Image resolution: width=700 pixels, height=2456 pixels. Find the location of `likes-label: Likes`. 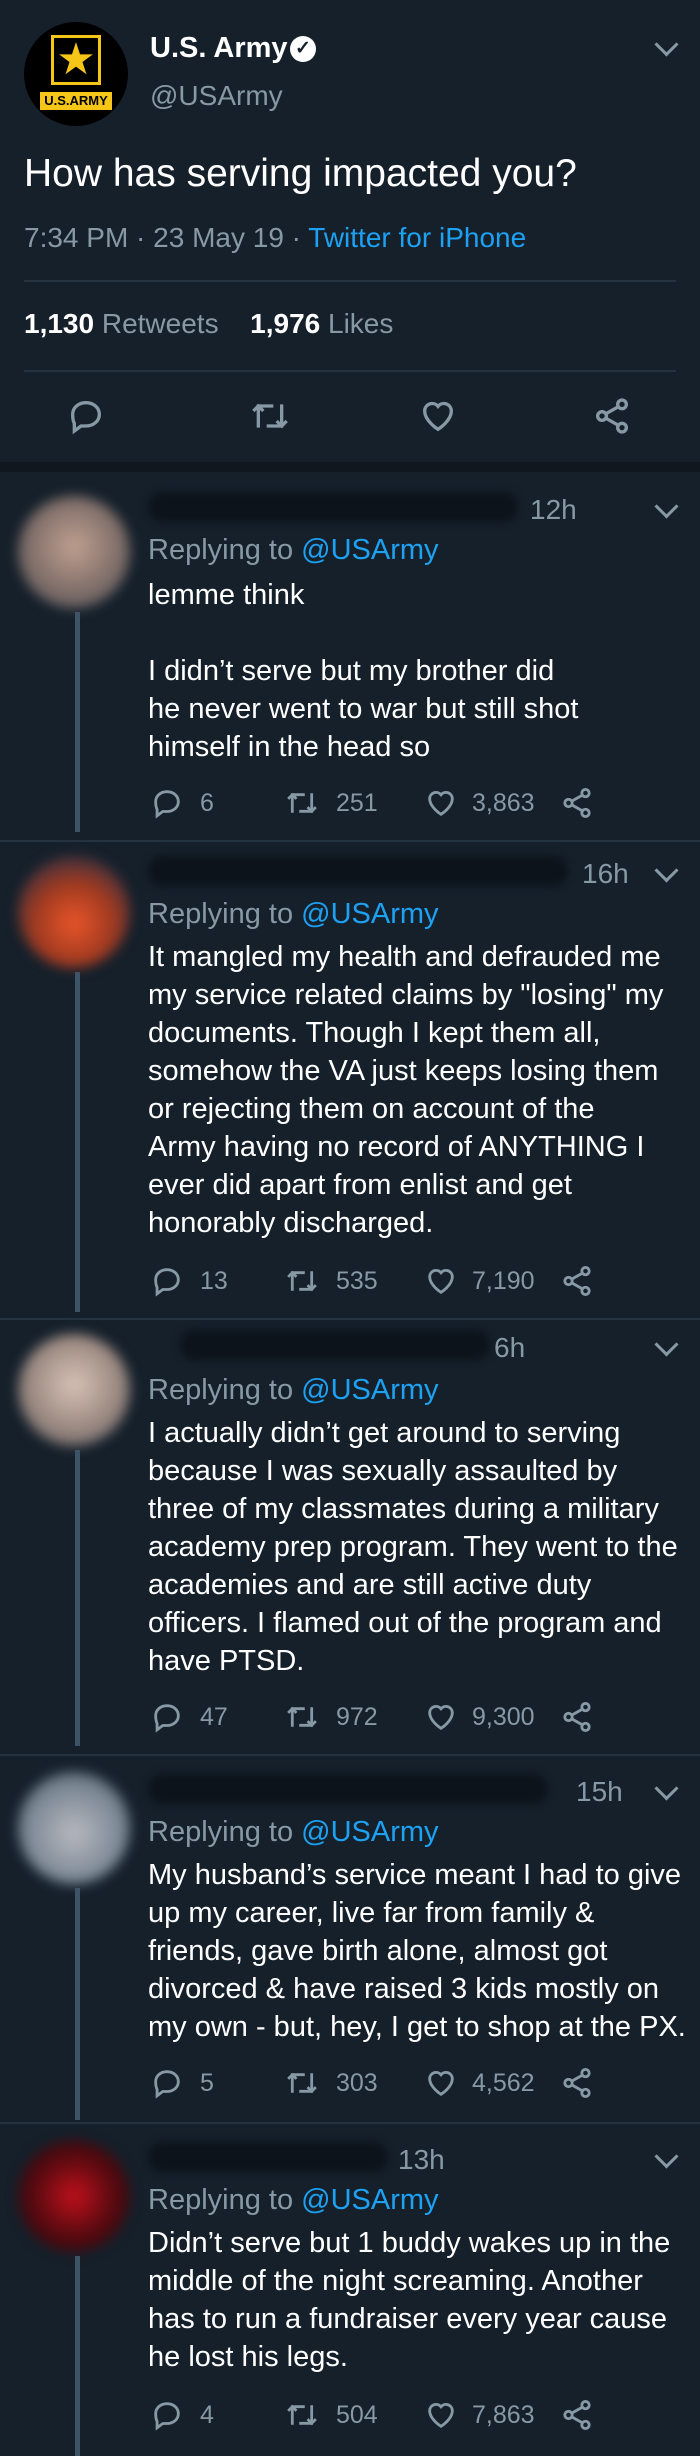

likes-label: Likes is located at coordinates (360, 323).